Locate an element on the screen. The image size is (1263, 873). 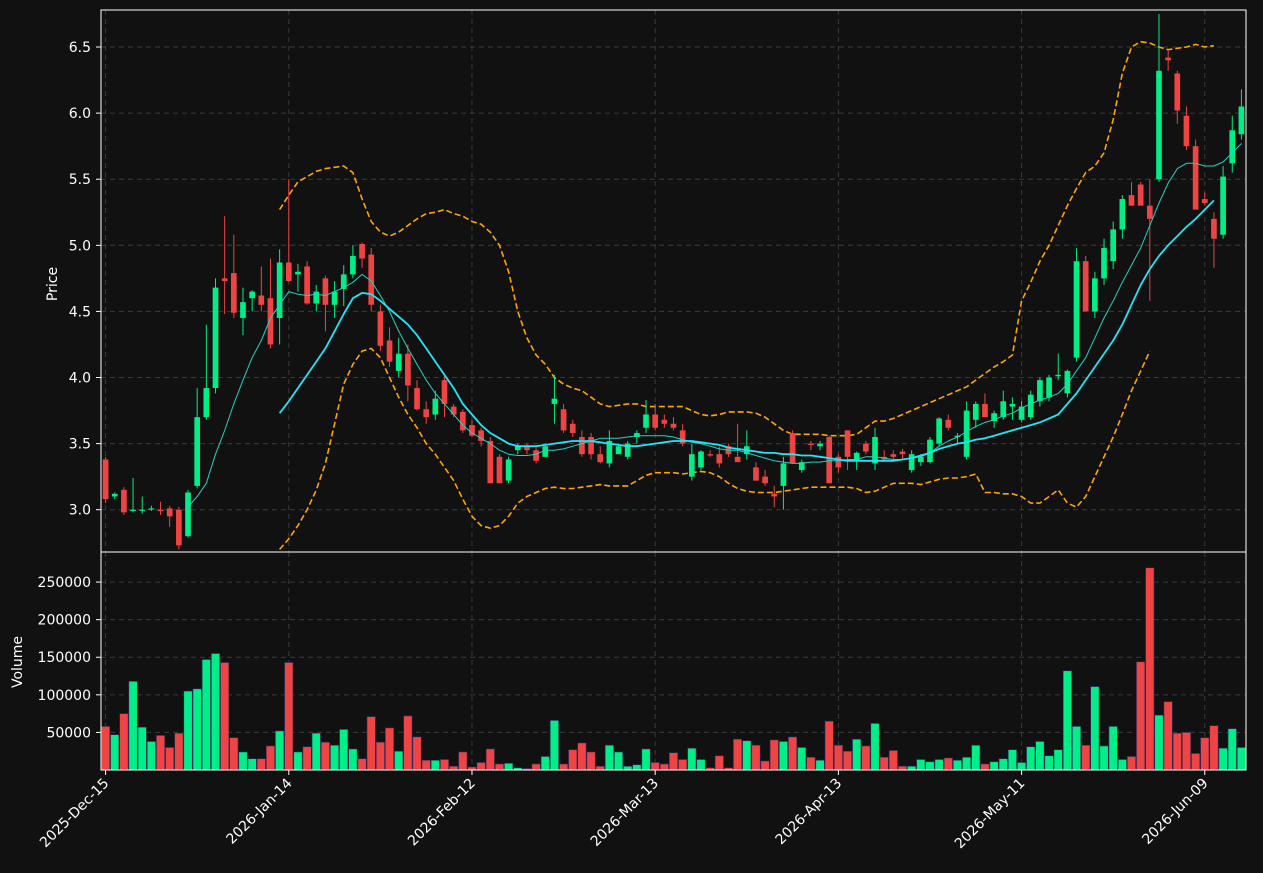
price-tick-label: 4.5 is located at coordinates (80, 312).